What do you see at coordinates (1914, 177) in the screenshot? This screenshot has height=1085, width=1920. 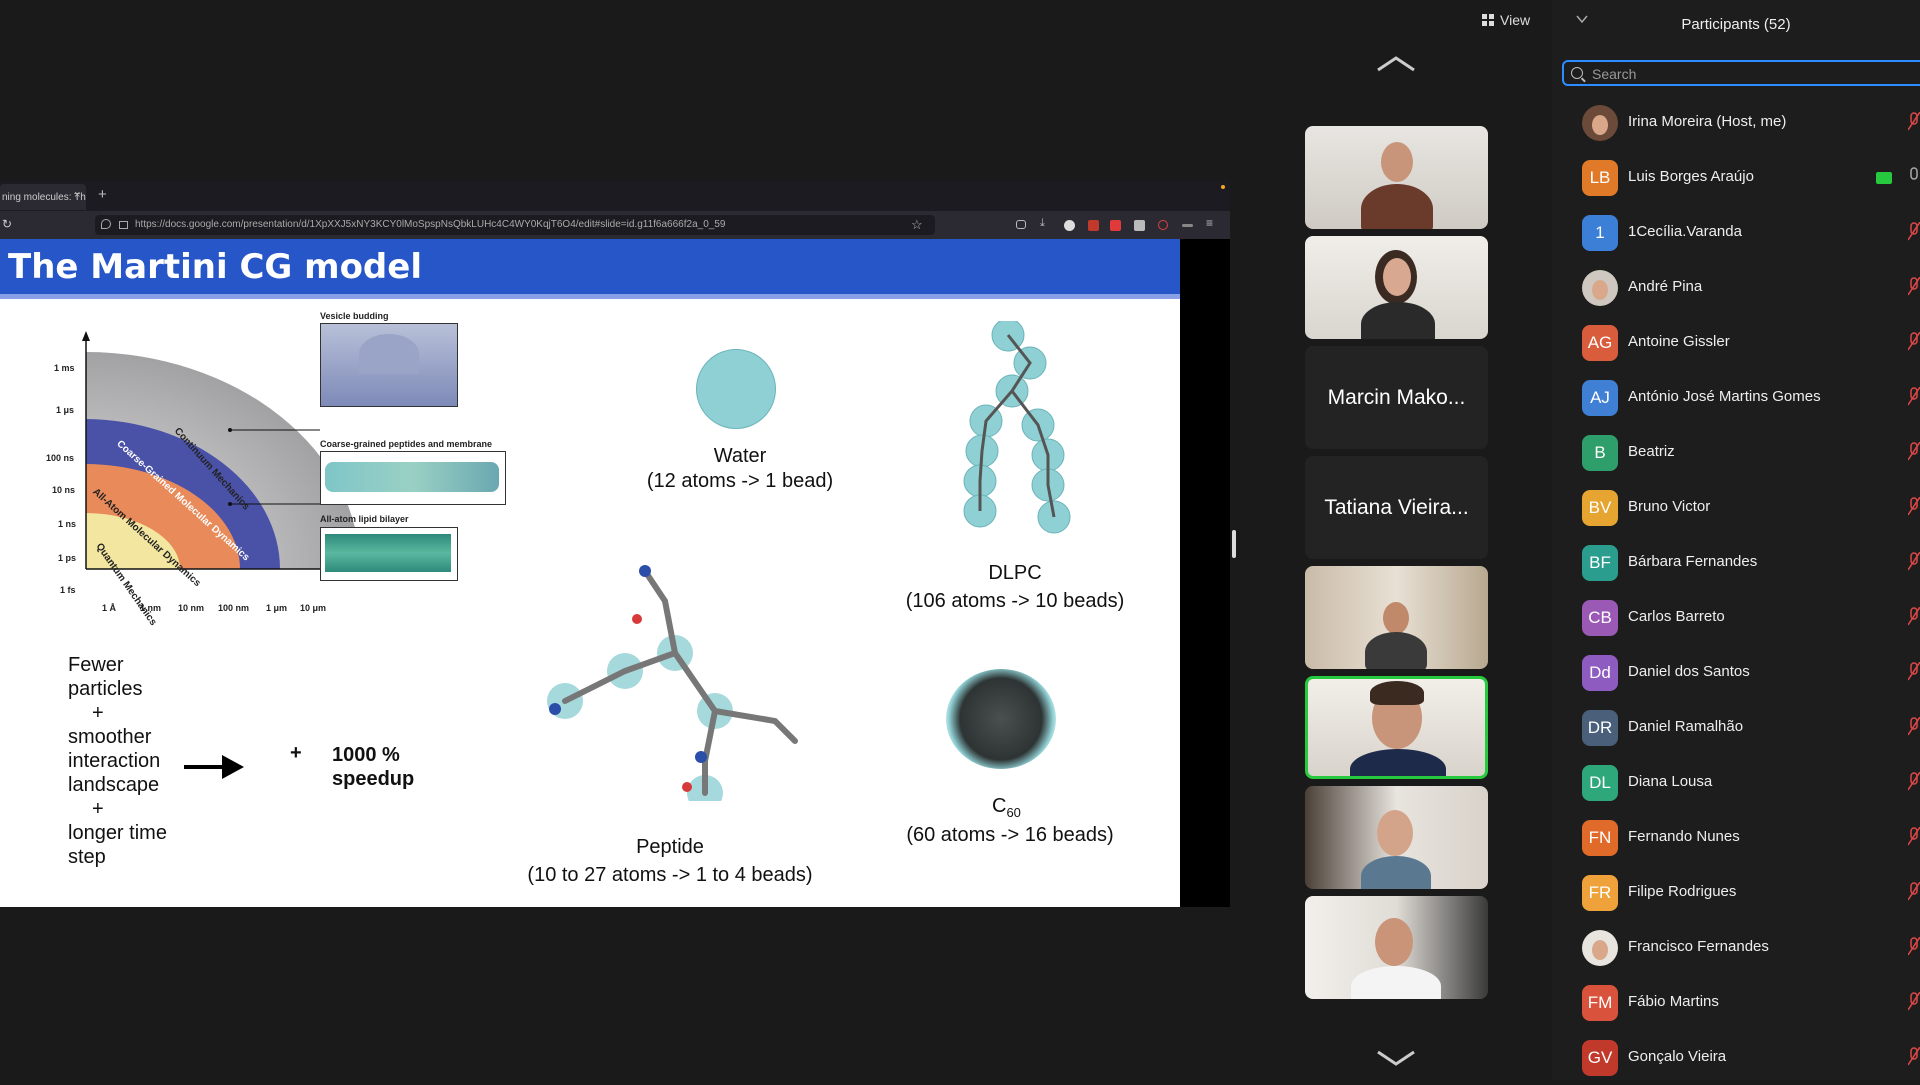 I see `microphone-icon` at bounding box center [1914, 177].